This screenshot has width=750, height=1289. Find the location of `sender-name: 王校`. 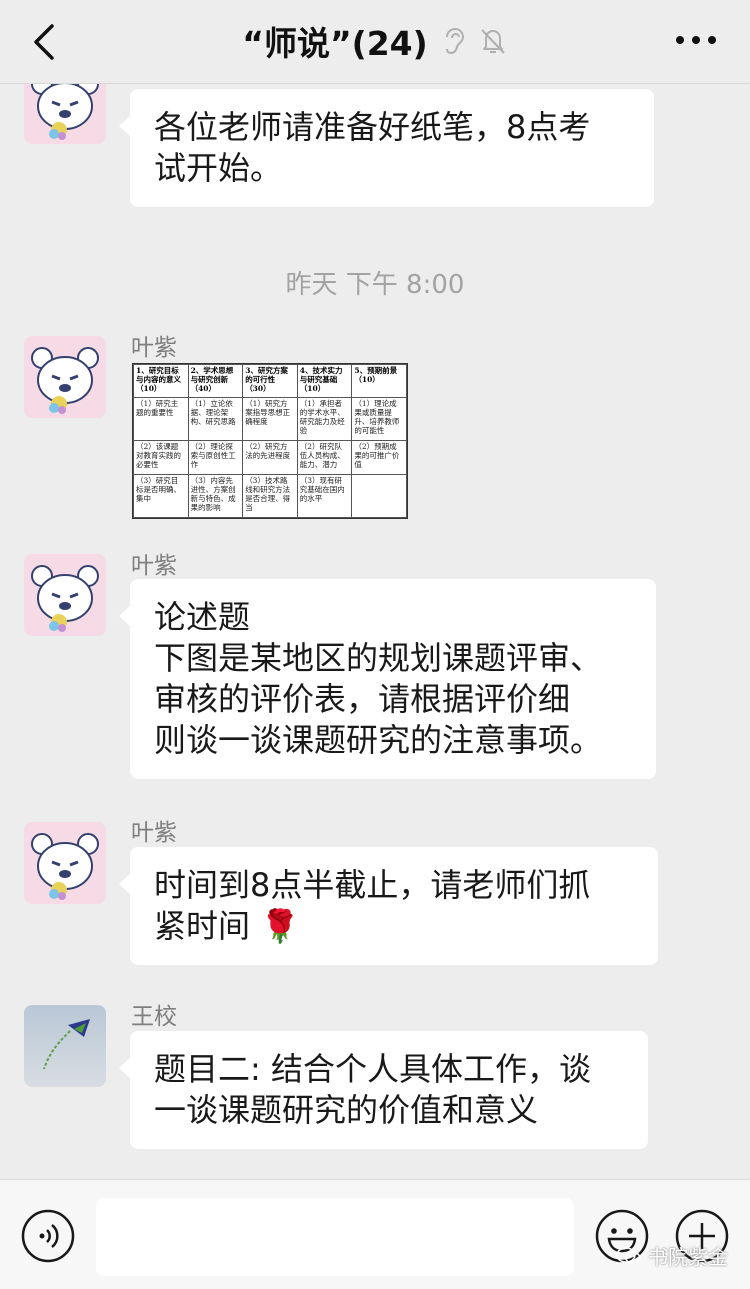

sender-name: 王校 is located at coordinates (154, 1017).